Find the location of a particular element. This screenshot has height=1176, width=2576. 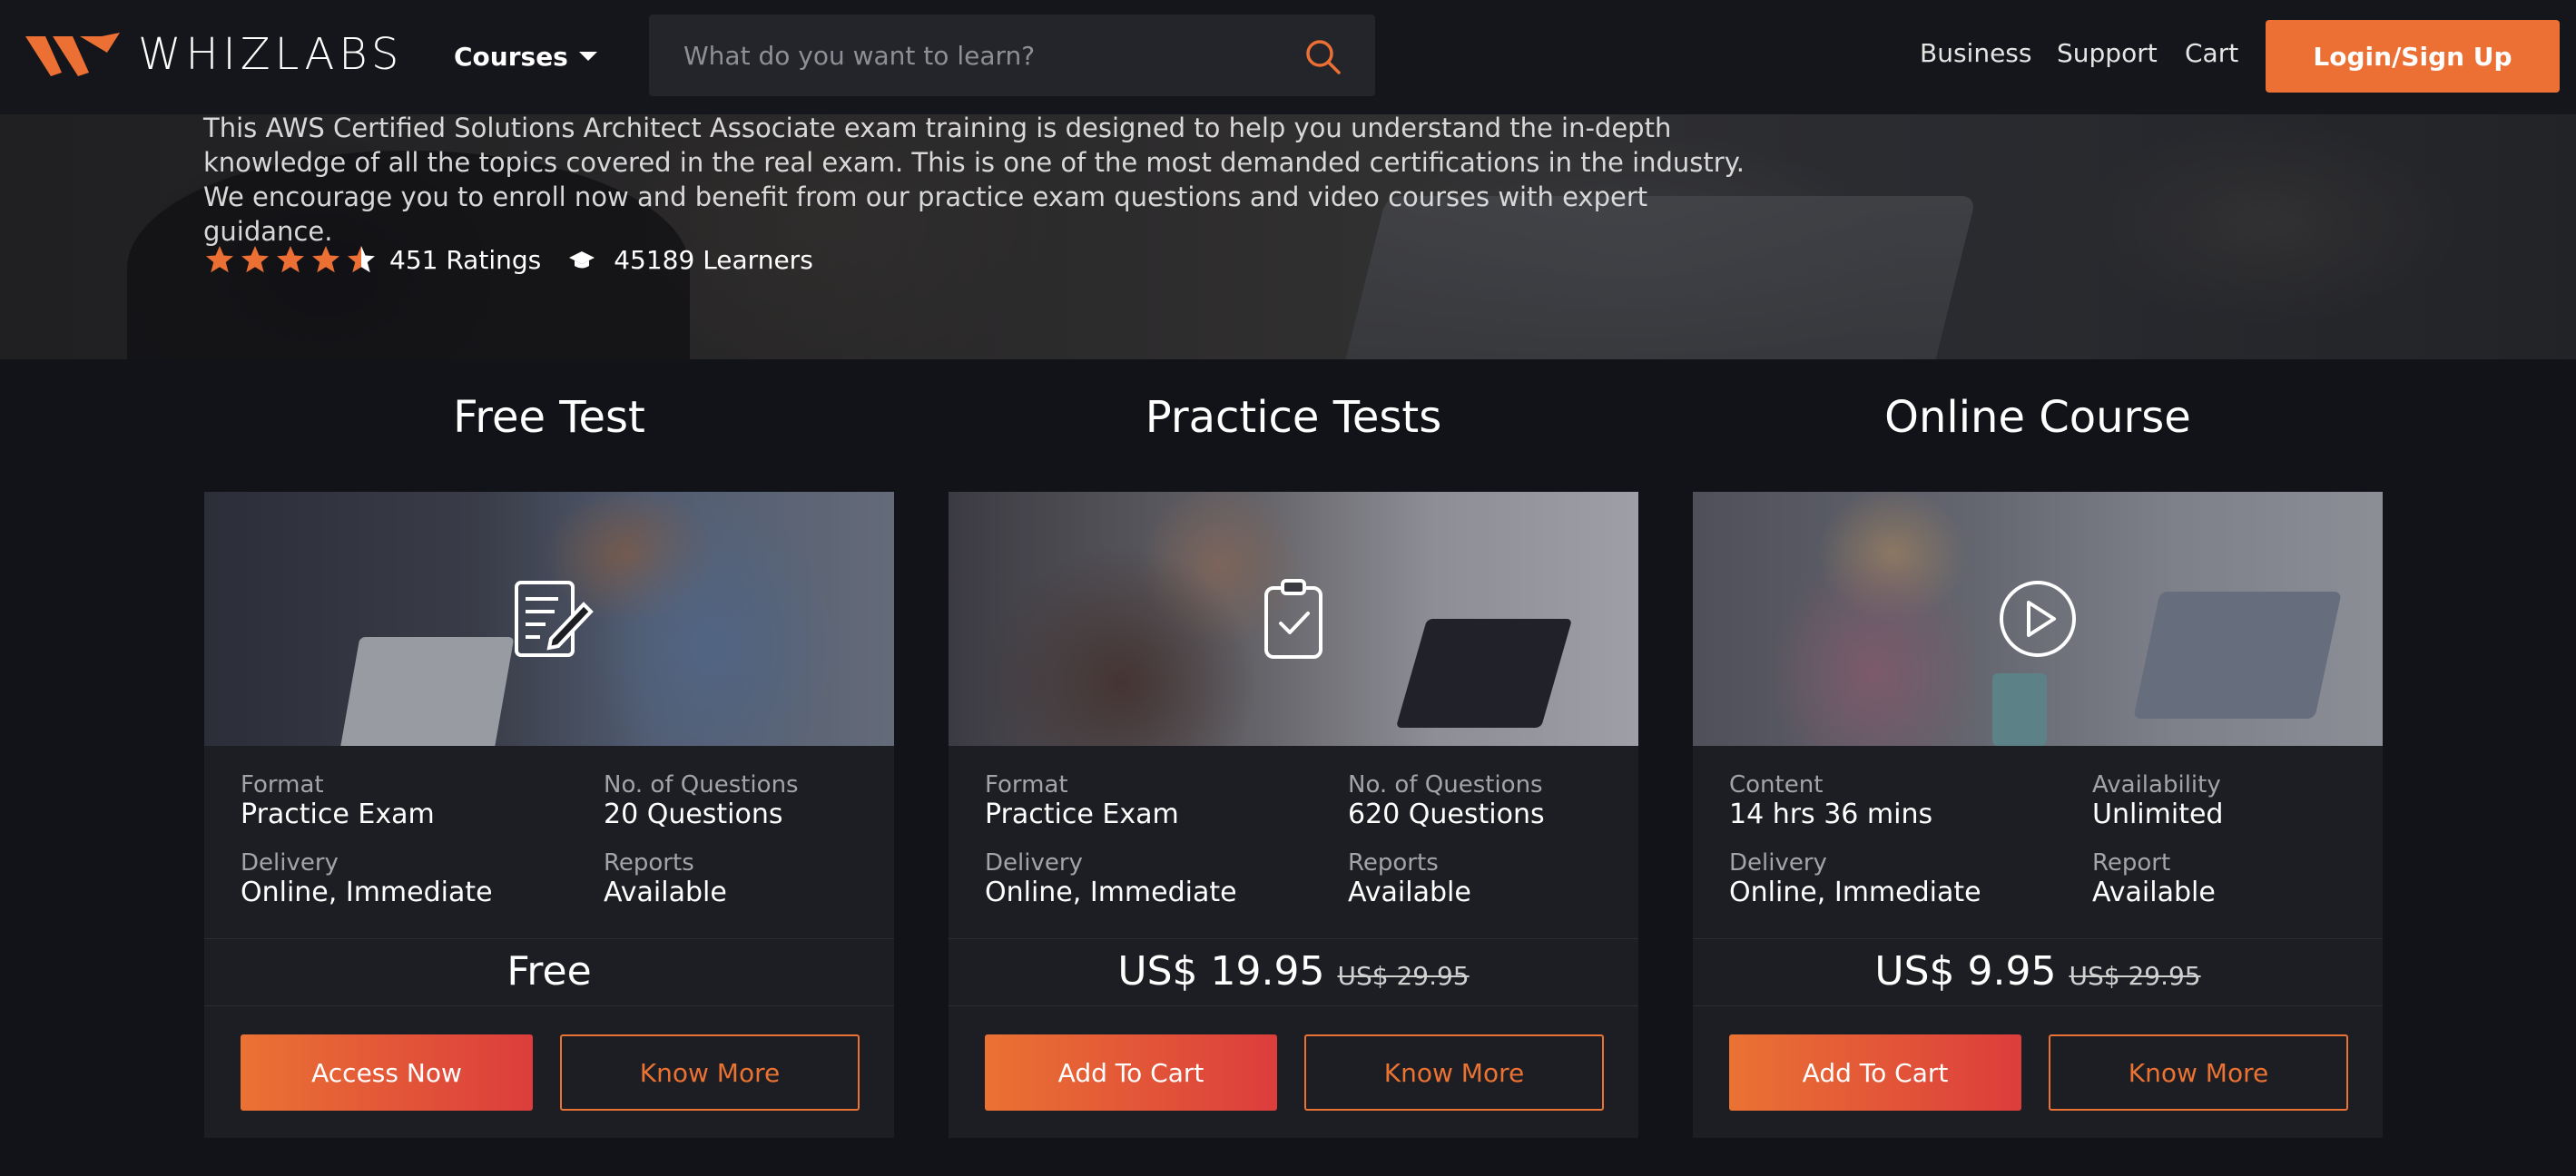

courses-label: Courses is located at coordinates (511, 56).